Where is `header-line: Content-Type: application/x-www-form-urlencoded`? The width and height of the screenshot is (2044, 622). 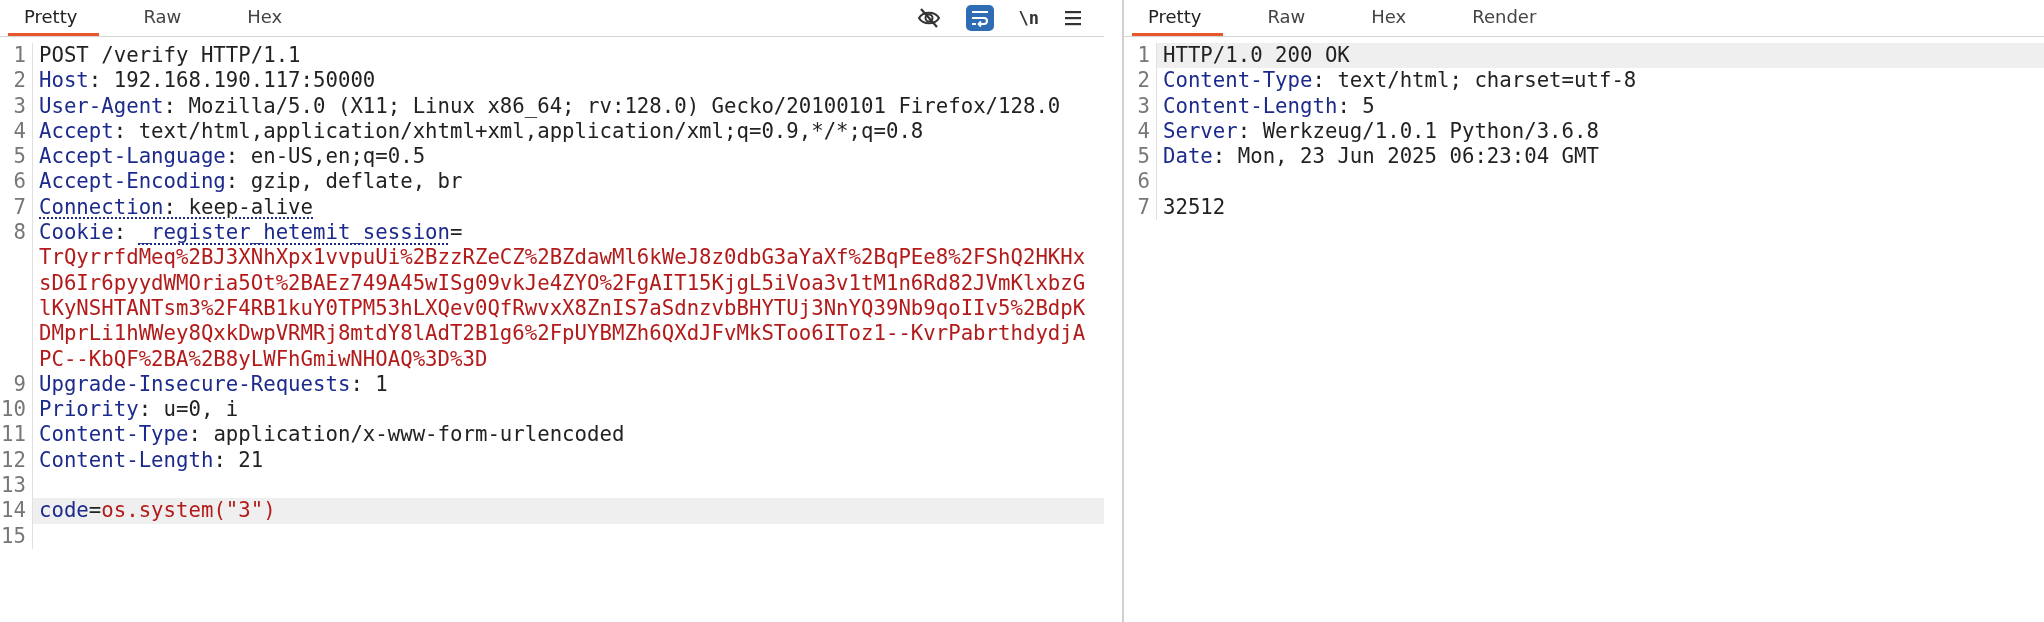 header-line: Content-Type: application/x-www-form-urlencoded is located at coordinates (332, 435).